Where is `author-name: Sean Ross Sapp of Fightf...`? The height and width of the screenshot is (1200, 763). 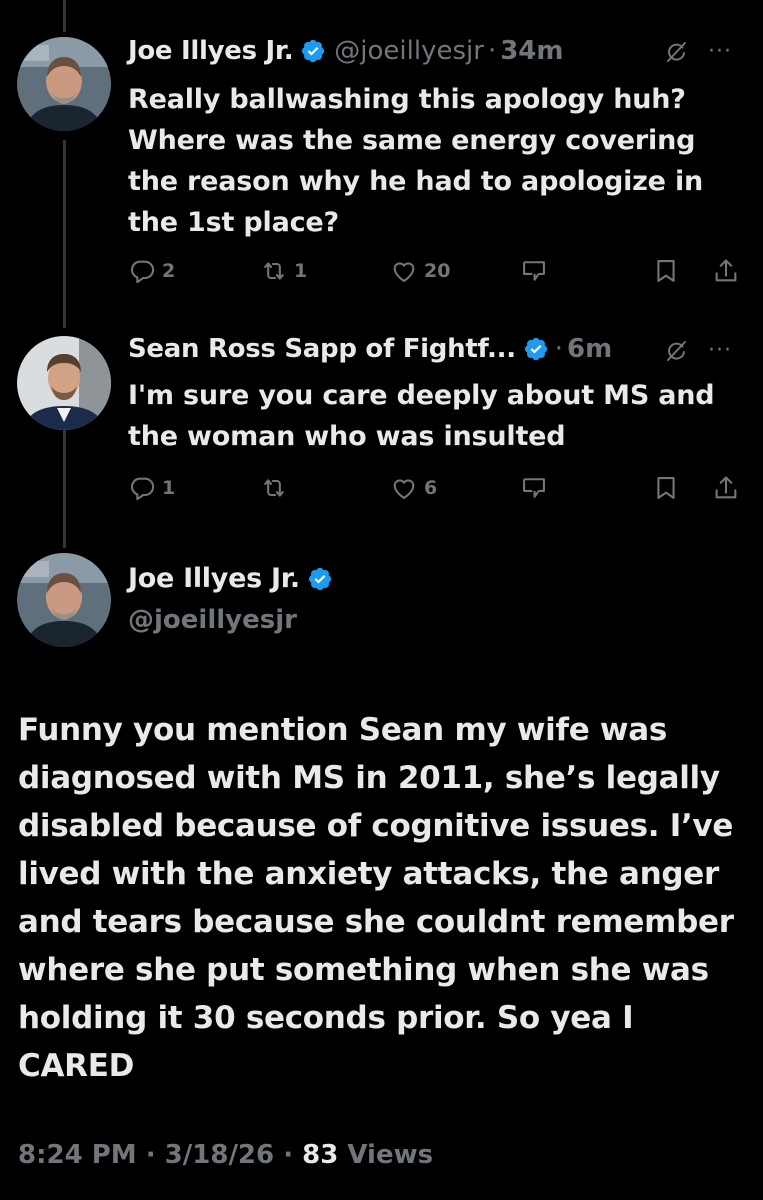
author-name: Sean Ross Sapp of Fightf... is located at coordinates (322, 349).